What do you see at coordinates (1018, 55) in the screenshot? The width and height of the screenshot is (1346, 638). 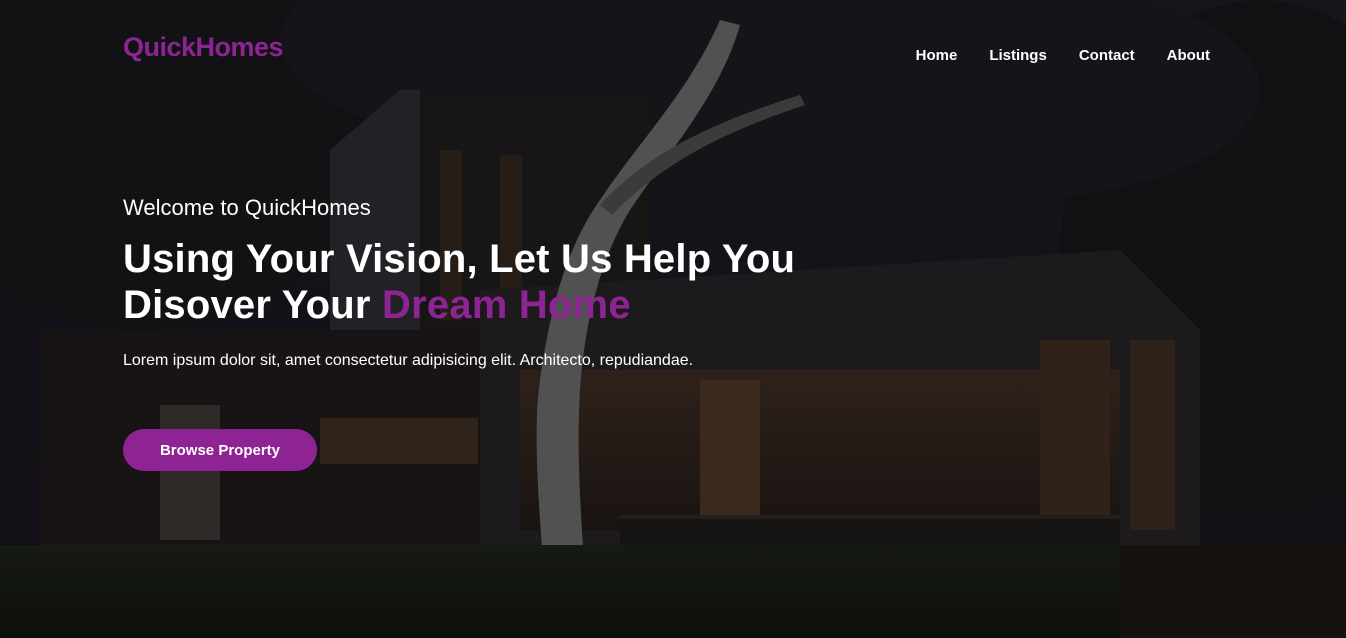 I see `nav-link-listings: Listings` at bounding box center [1018, 55].